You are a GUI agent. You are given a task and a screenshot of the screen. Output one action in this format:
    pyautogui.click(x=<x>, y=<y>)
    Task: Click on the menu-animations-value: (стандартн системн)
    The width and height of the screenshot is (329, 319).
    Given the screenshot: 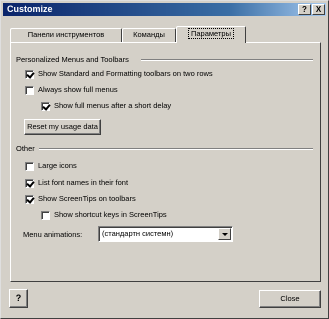 What is the action you would take?
    pyautogui.click(x=138, y=233)
    